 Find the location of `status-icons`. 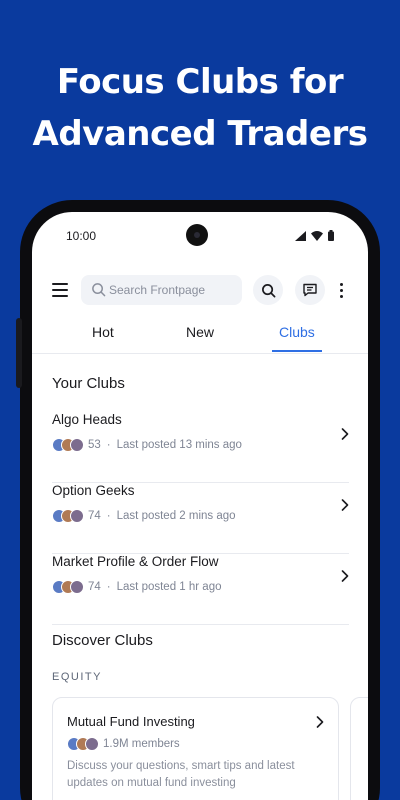

status-icons is located at coordinates (314, 235).